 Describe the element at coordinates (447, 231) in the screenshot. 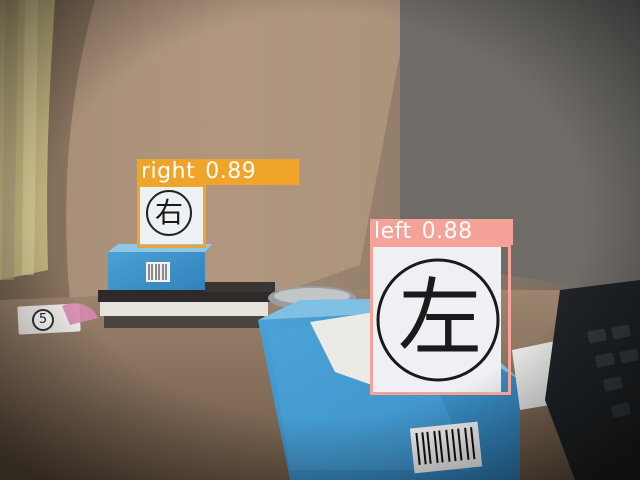

I see `detection-score-left: 0.88` at that location.